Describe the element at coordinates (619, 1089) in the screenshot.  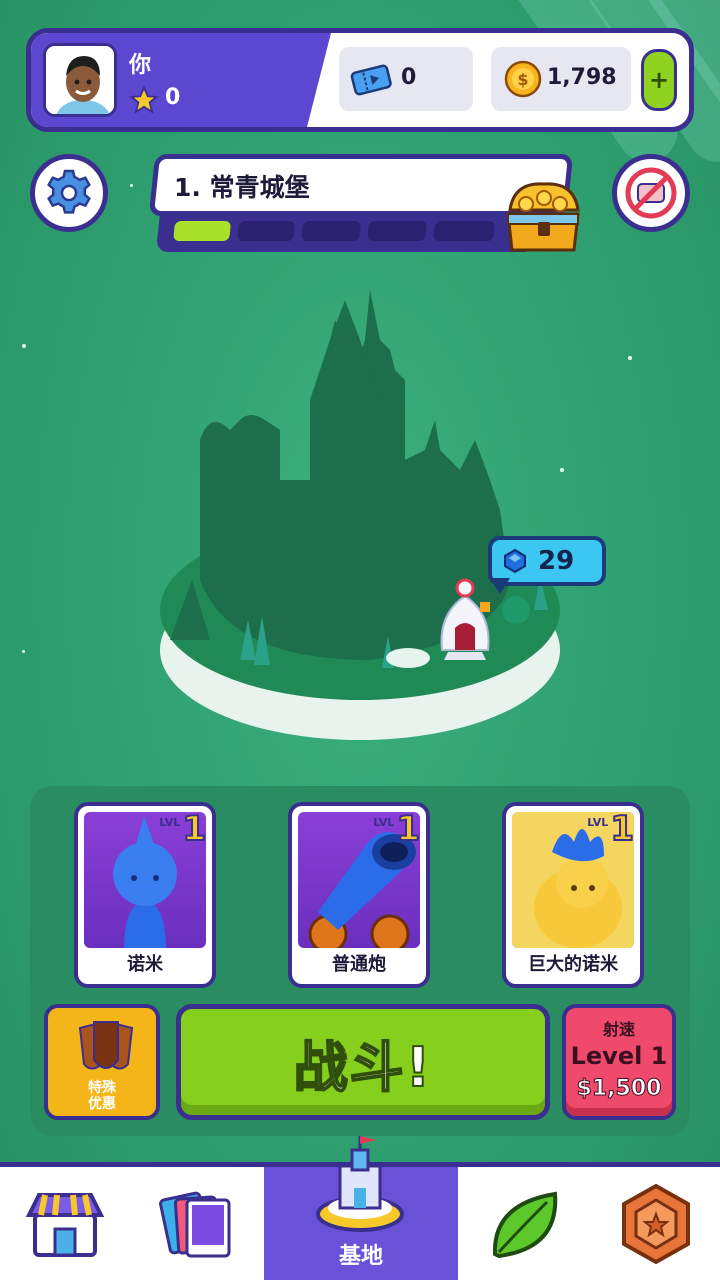
I see `fire-rate-price: $1,500` at that location.